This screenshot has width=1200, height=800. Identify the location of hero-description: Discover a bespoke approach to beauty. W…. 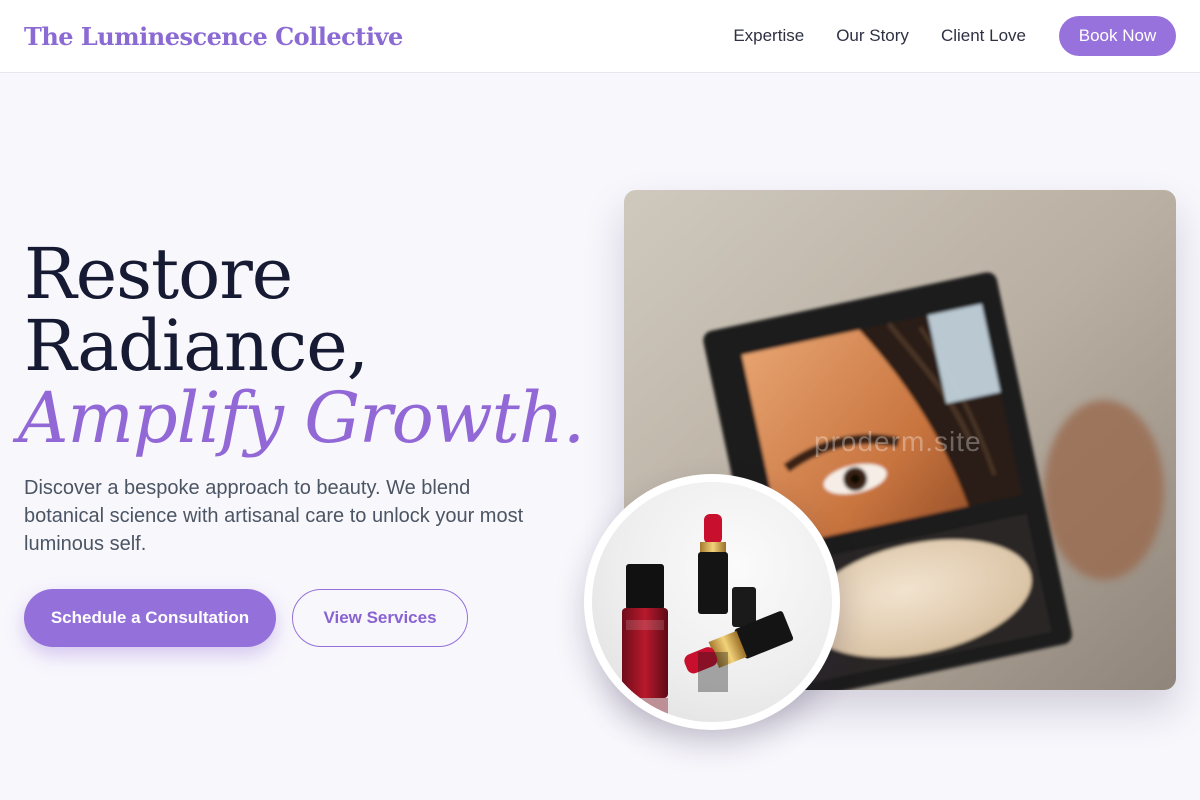
(274, 516).